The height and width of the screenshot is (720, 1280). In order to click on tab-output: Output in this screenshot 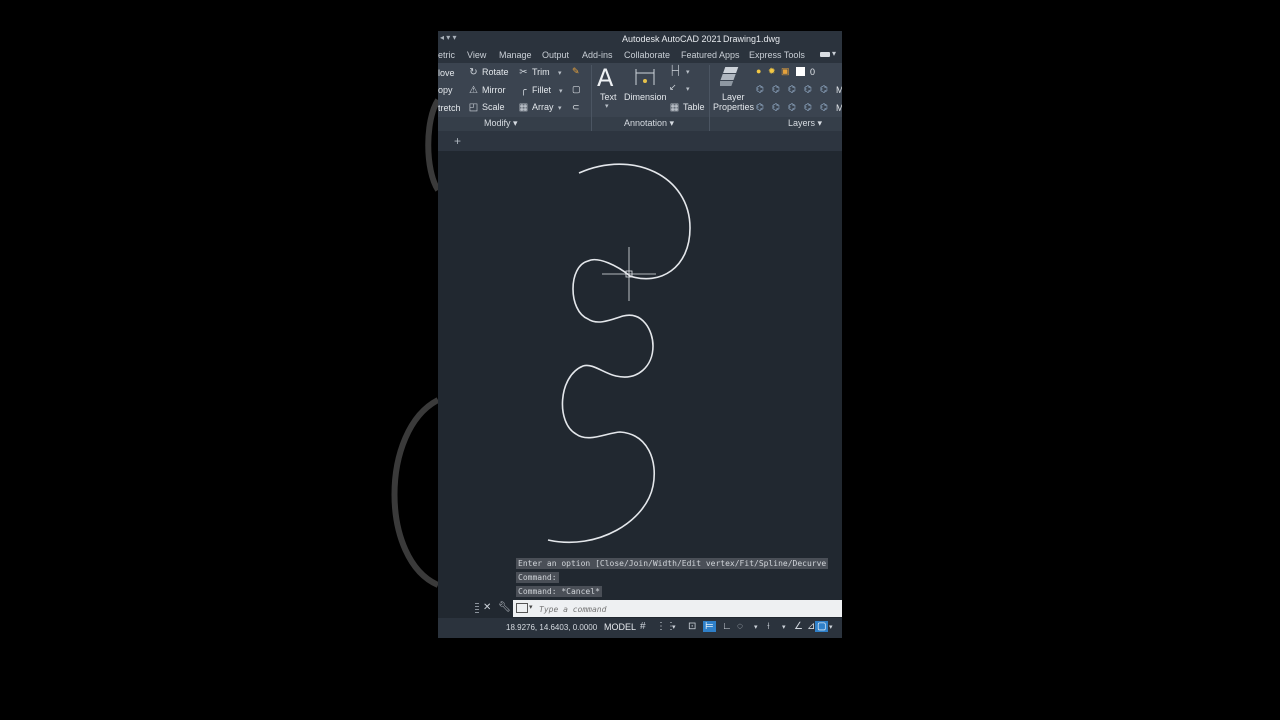, I will do `click(555, 55)`.